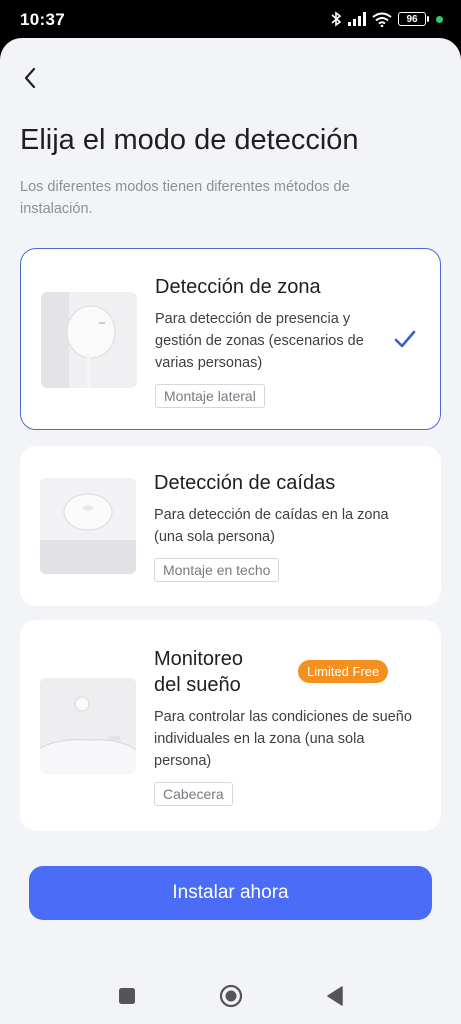 The height and width of the screenshot is (1024, 461). Describe the element at coordinates (230, 893) in the screenshot. I see `install-now-button: Instalar ahora` at that location.